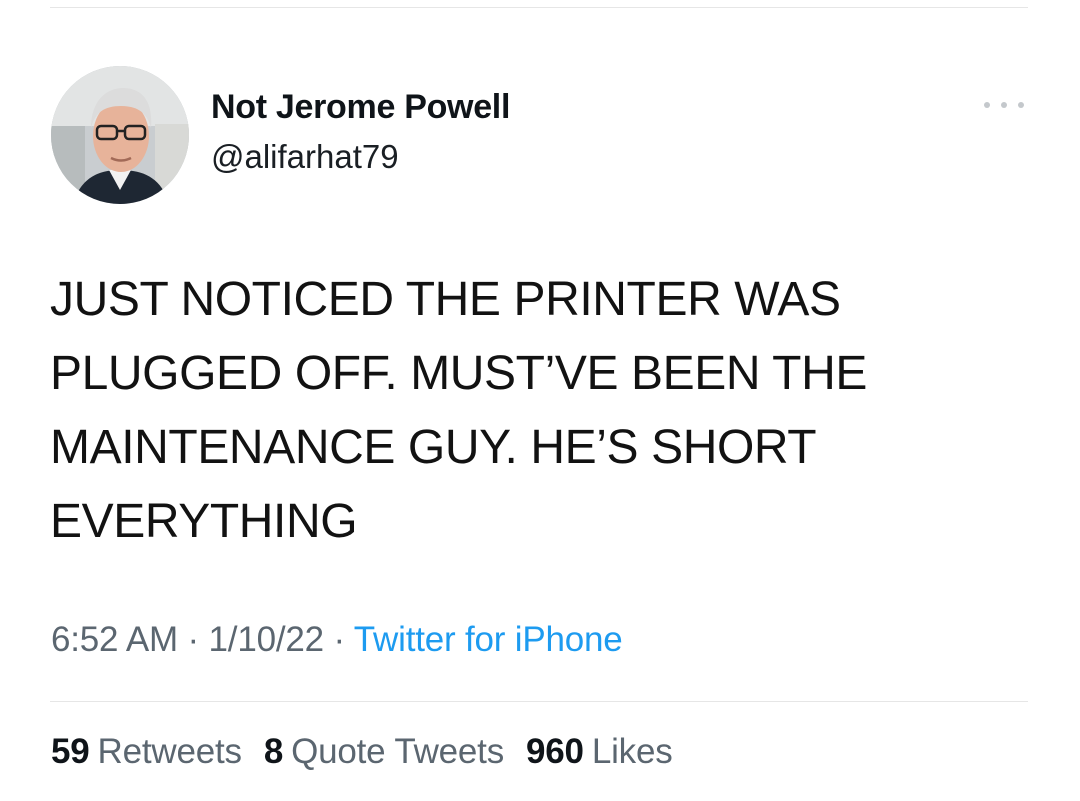  What do you see at coordinates (267, 639) in the screenshot?
I see `tweet-date: 1/10/22` at bounding box center [267, 639].